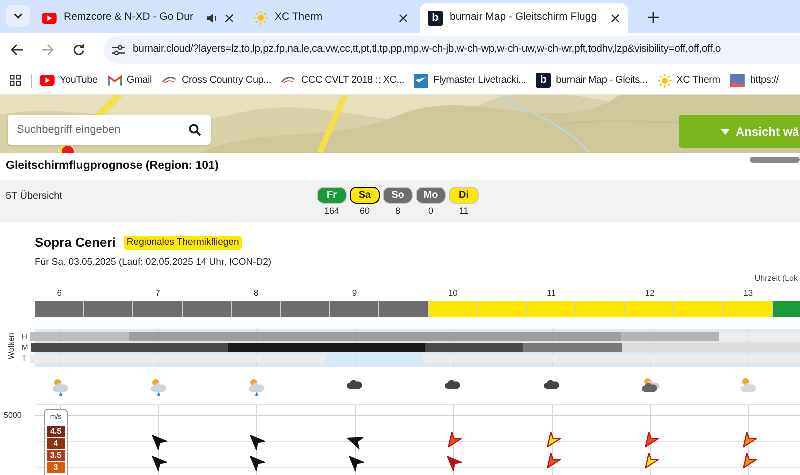 Image resolution: width=800 pixels, height=475 pixels. I want to click on tab-title: XC Therm, so click(299, 18).